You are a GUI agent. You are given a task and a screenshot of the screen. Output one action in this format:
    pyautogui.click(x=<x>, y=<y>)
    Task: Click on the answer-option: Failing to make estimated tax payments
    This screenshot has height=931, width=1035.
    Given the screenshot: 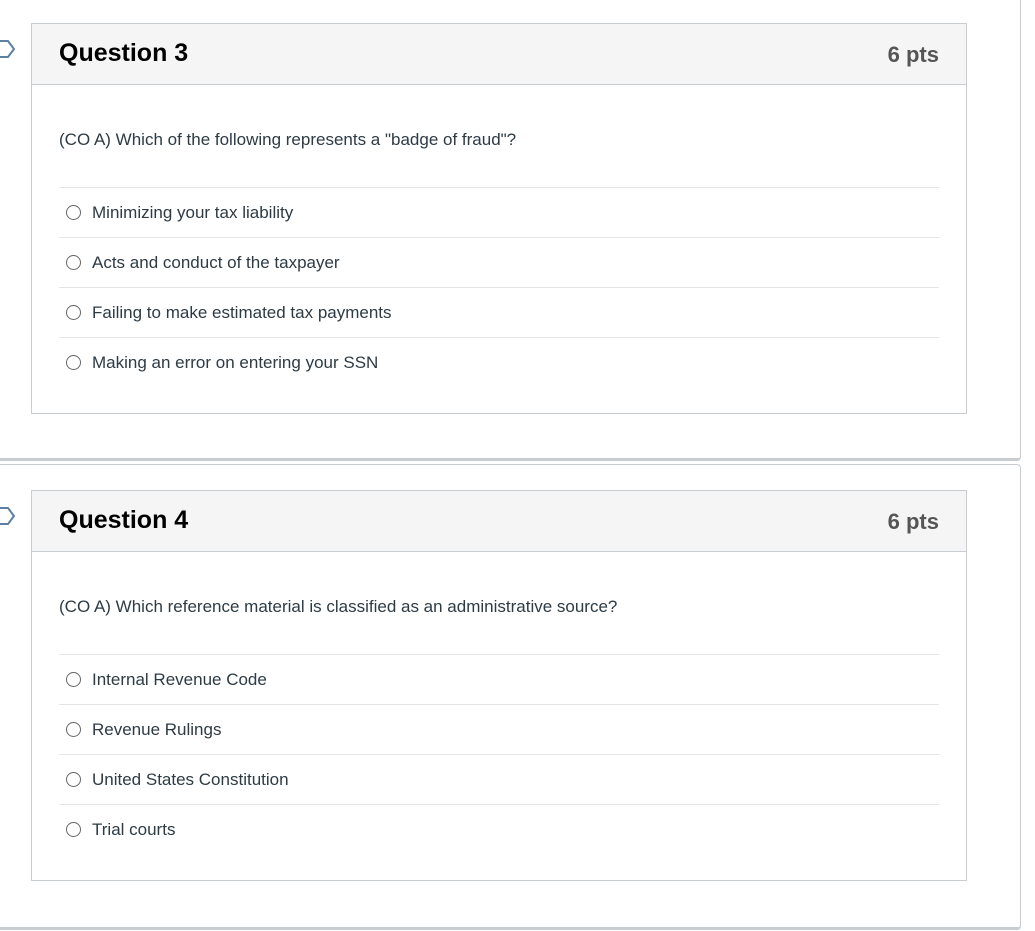 What is the action you would take?
    pyautogui.click(x=499, y=312)
    